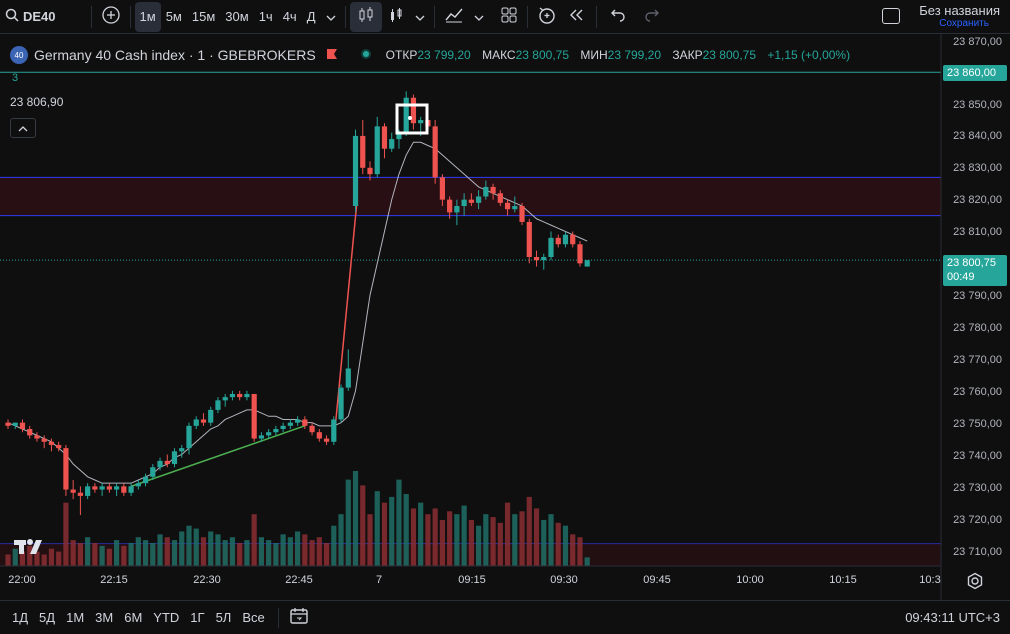  Describe the element at coordinates (652, 17) in the screenshot. I see `redo-button` at that location.